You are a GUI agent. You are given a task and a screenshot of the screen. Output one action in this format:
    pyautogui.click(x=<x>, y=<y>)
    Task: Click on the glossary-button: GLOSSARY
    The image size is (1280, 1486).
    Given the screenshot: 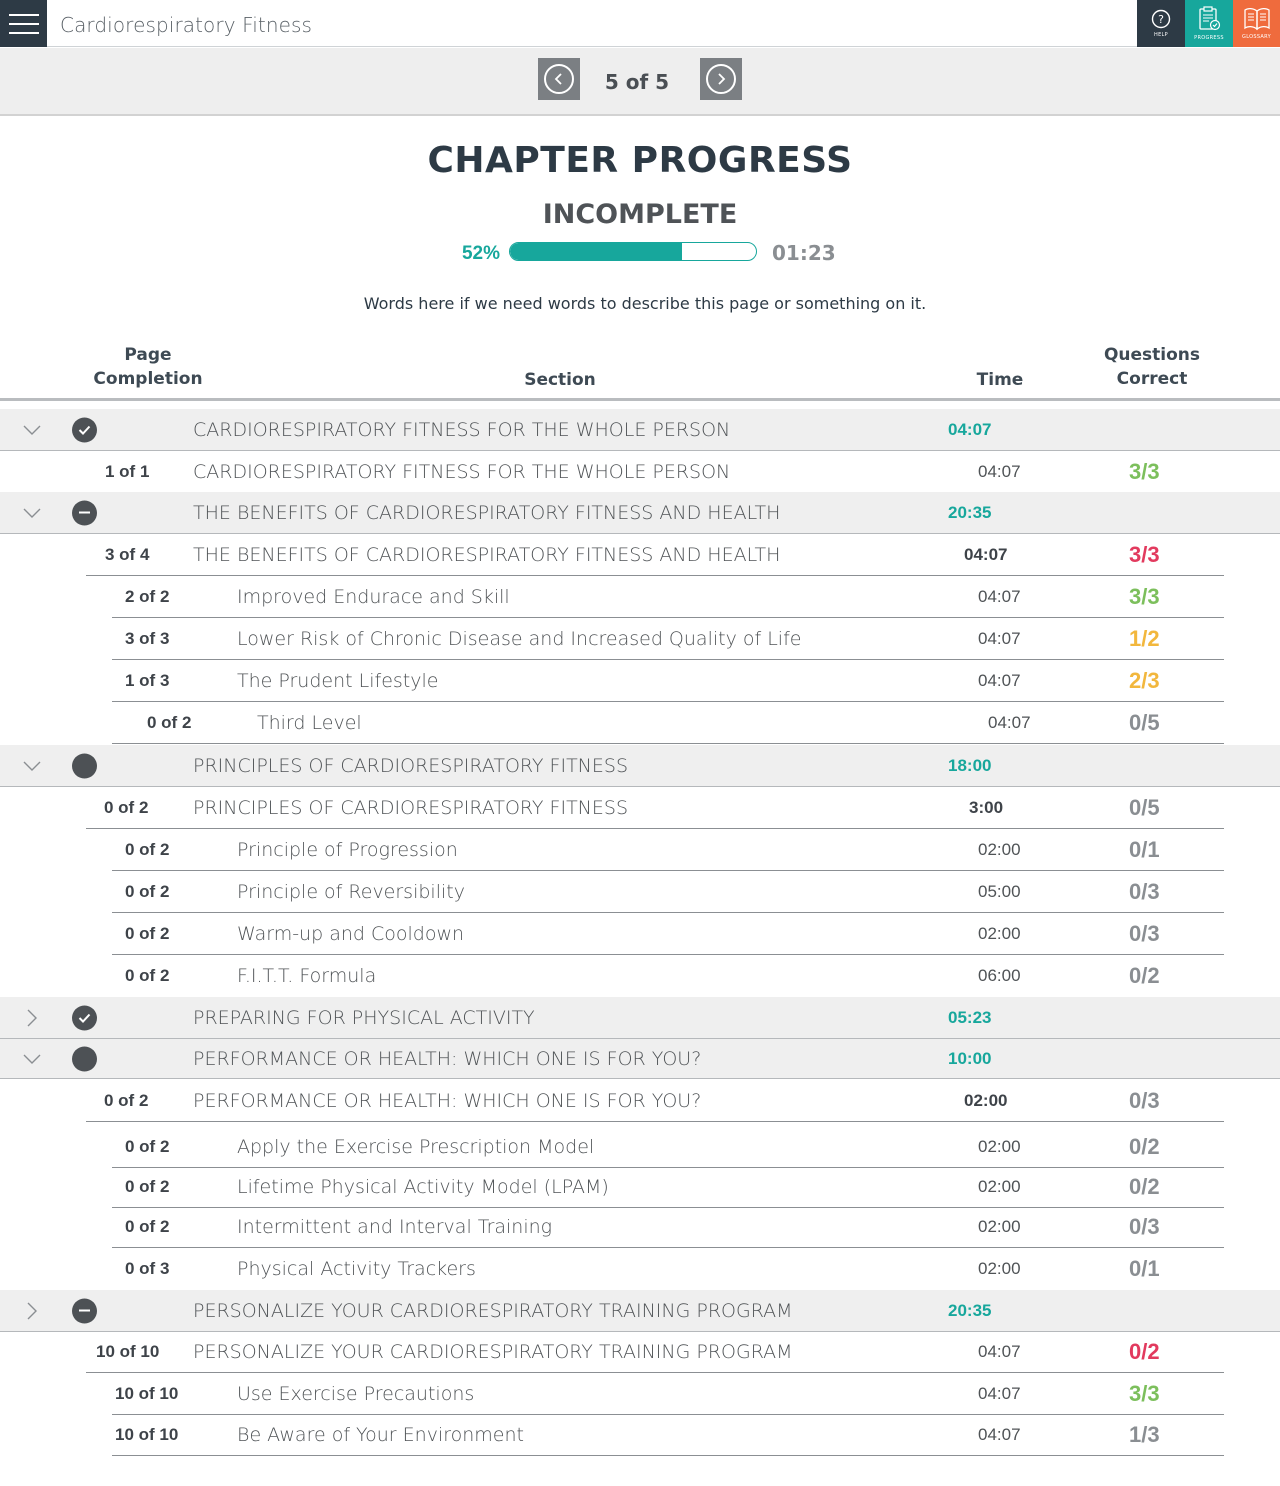 What is the action you would take?
    pyautogui.click(x=1256, y=23)
    